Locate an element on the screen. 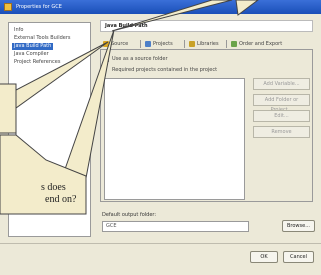 The image size is (321, 275). callout-text-line1: s does is located at coordinates (53, 187).